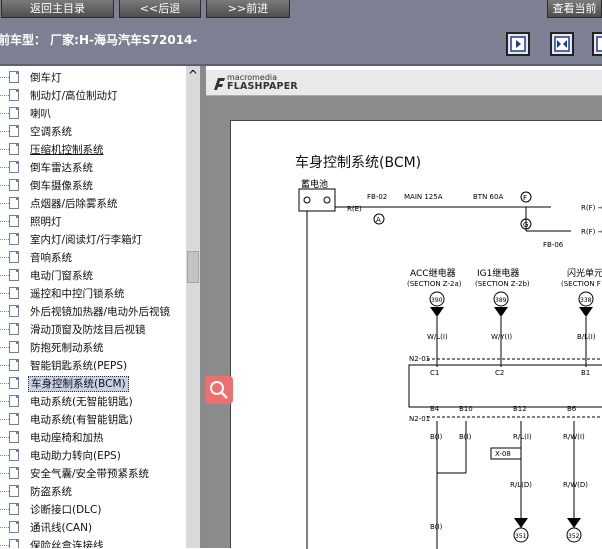 Image resolution: width=602 pixels, height=549 pixels. I want to click on tree-item: 防盗系统, so click(93, 492).